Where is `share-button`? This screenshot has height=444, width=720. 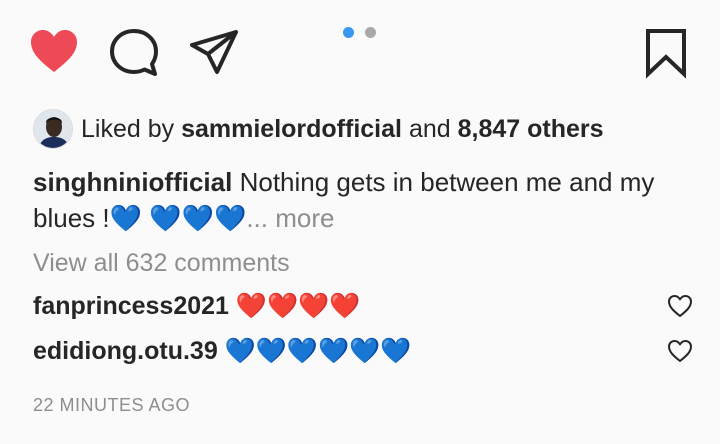 share-button is located at coordinates (216, 53).